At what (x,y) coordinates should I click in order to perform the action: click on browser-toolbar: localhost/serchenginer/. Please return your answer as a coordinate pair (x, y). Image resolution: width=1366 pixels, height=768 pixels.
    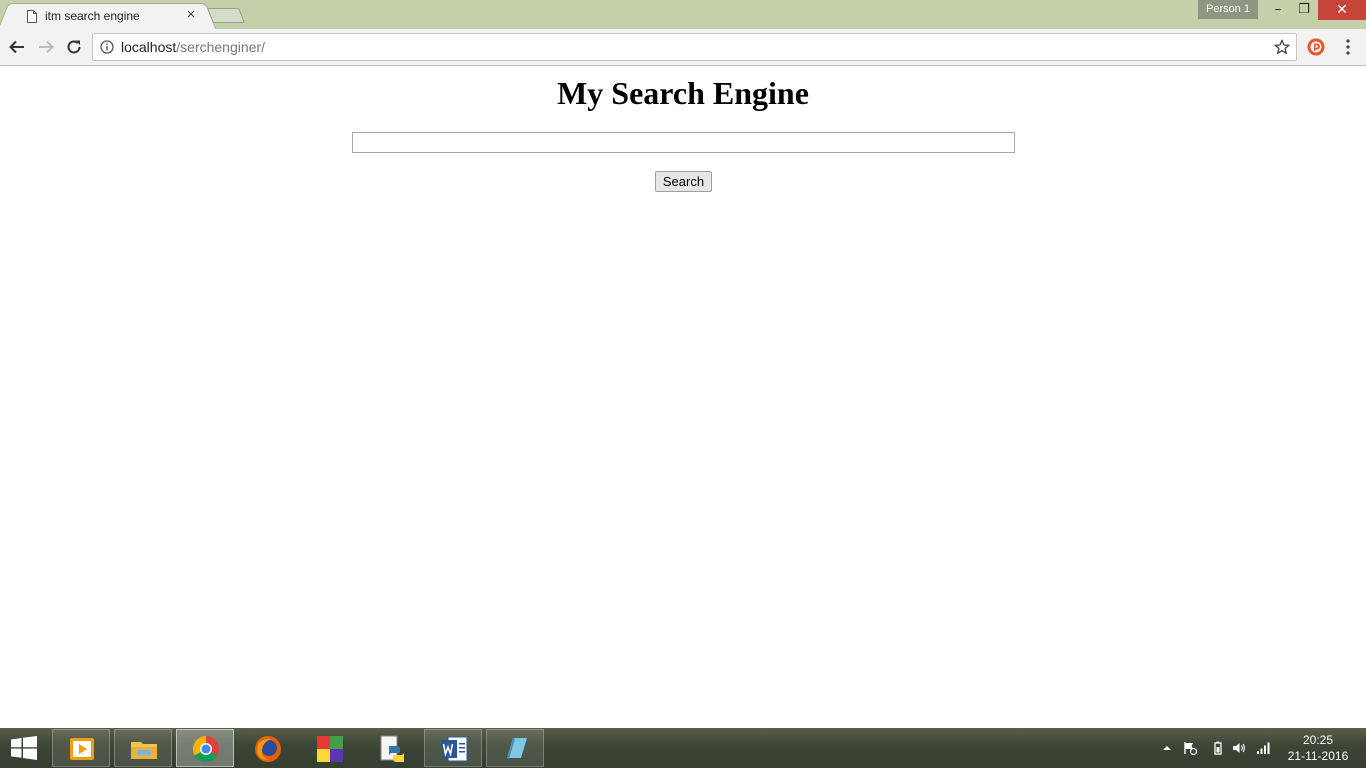
    Looking at the image, I should click on (683, 47).